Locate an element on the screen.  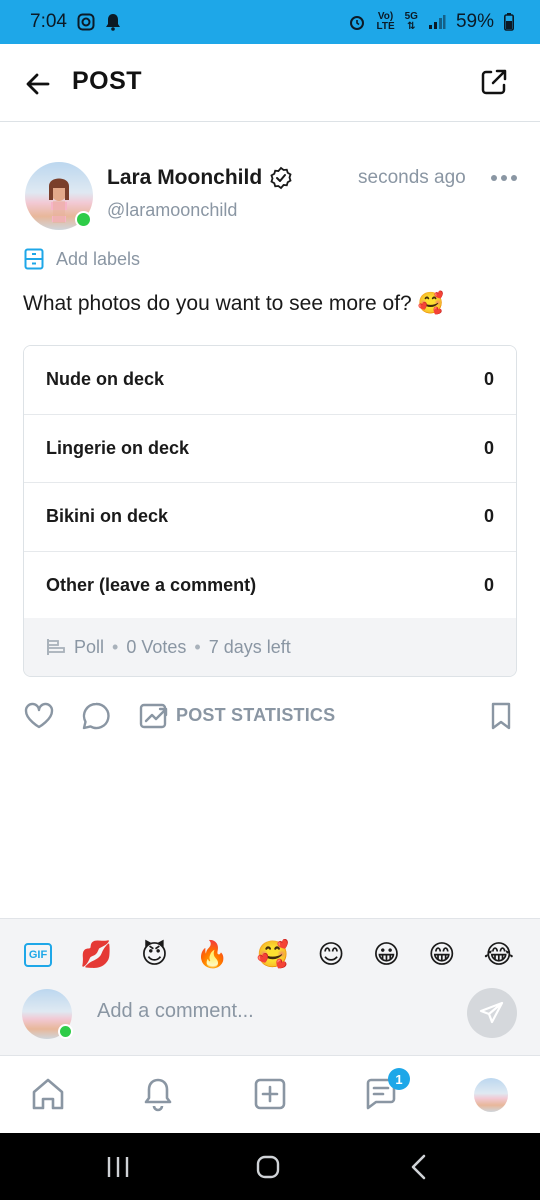
comment-composer: GIF 💋 😈 🔥 🥰 😊 😀 😁 😂 is located at coordinates (270, 987).